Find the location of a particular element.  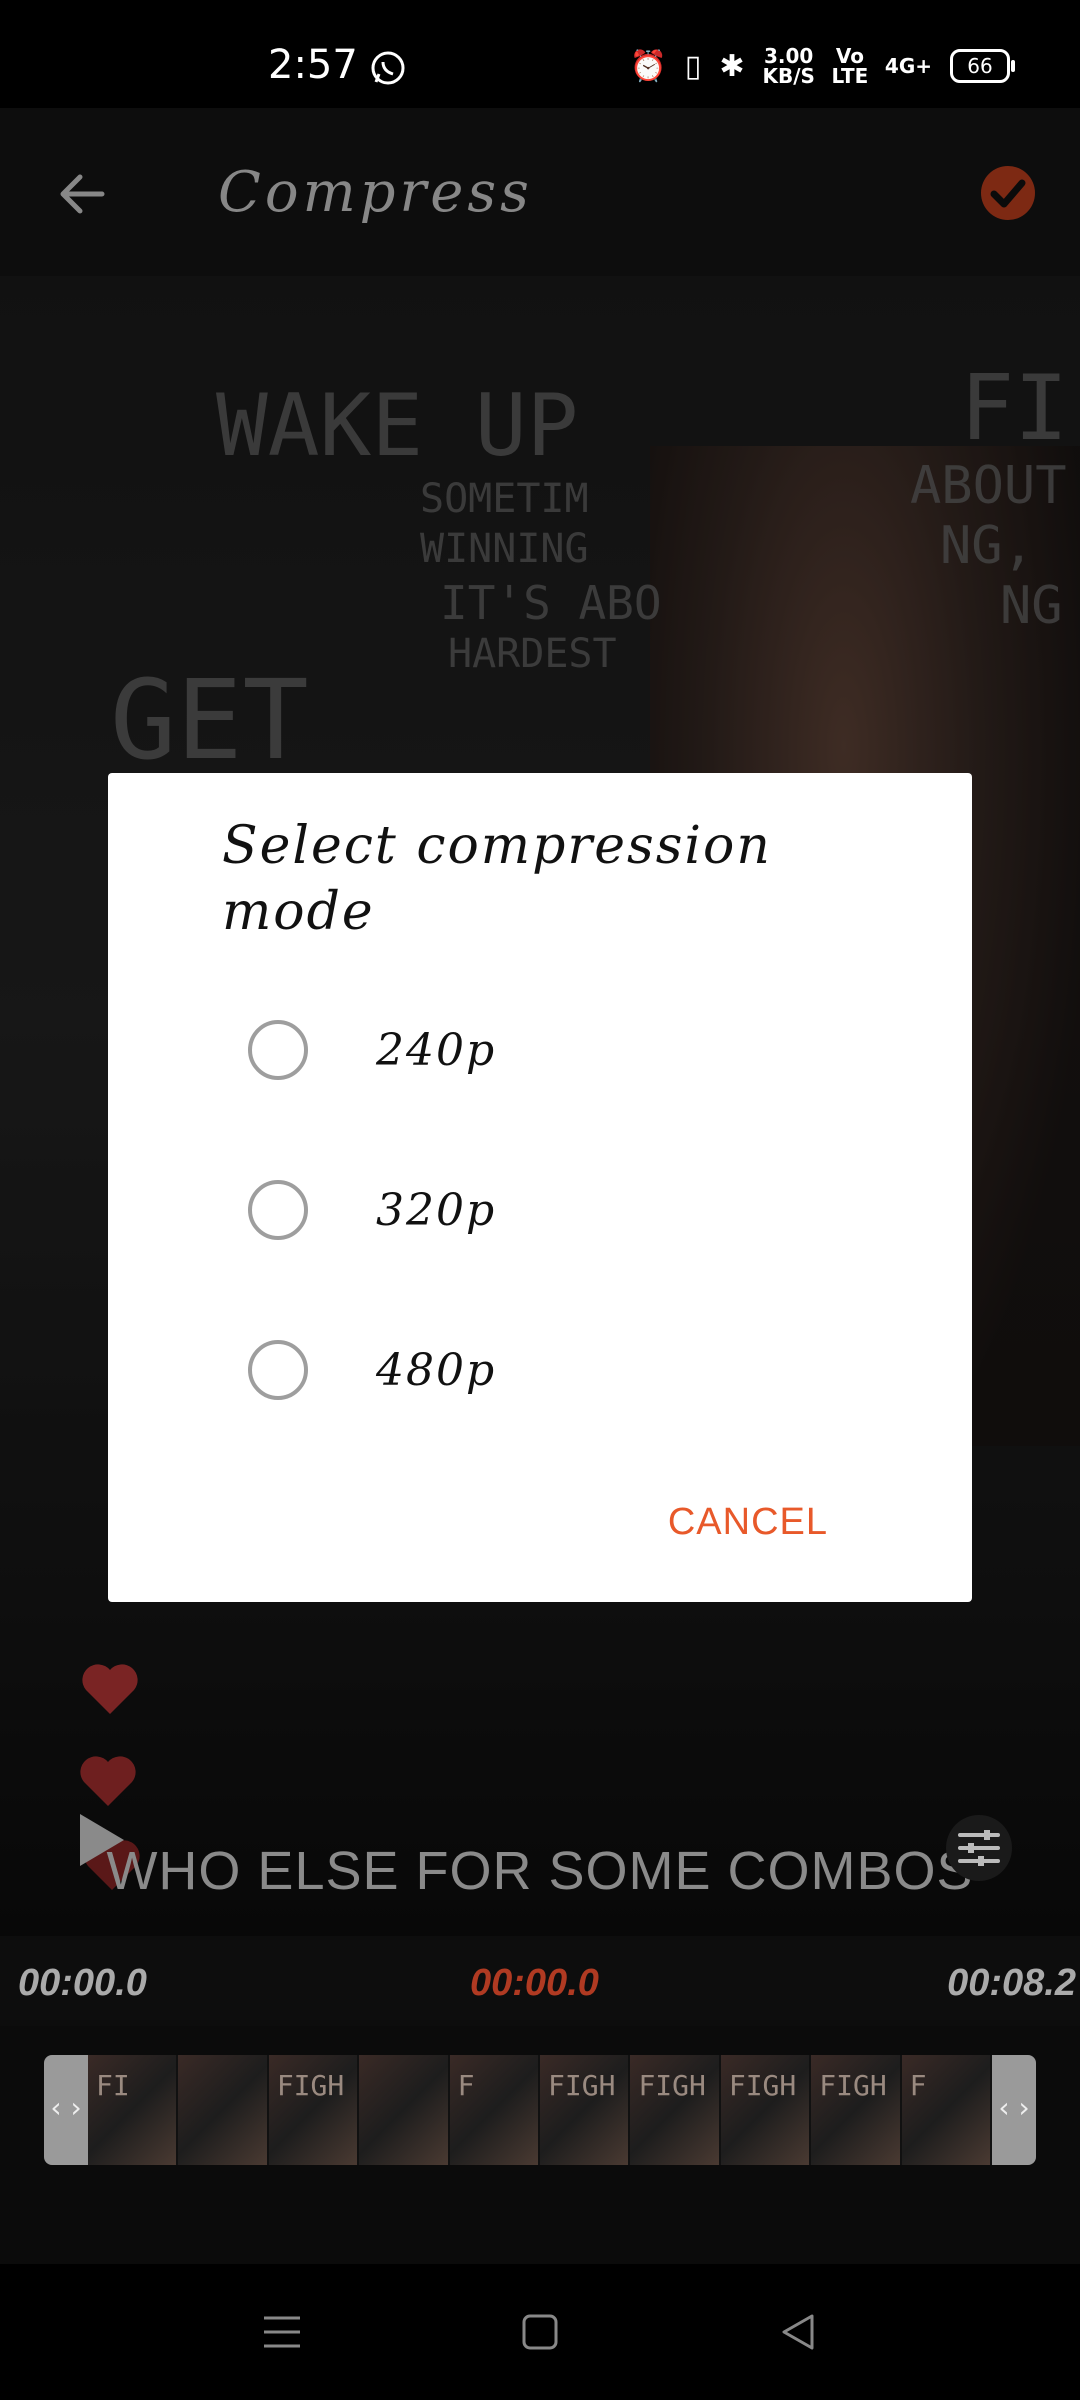

option-label: 320p is located at coordinates (436, 1210).